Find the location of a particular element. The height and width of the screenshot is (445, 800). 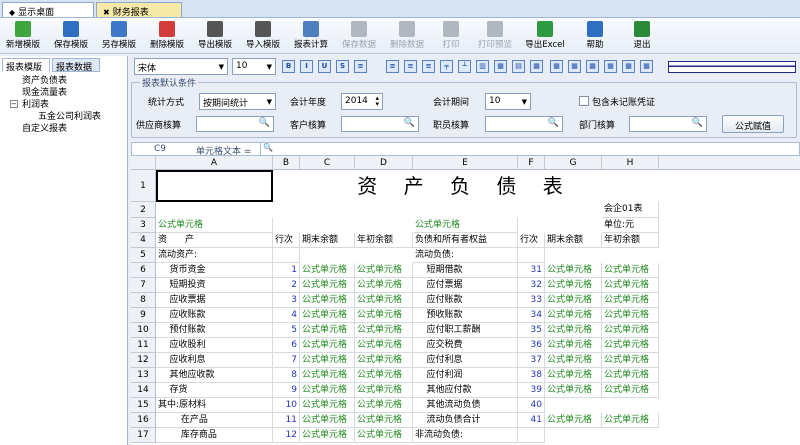

period-select: 10 ▼ is located at coordinates (508, 101).